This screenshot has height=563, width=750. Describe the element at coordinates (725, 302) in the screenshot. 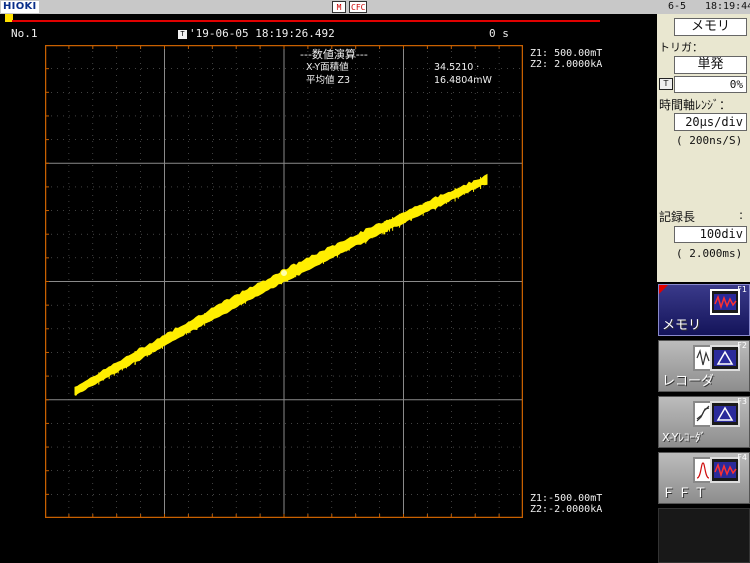

I see `memory-wave-icon` at that location.